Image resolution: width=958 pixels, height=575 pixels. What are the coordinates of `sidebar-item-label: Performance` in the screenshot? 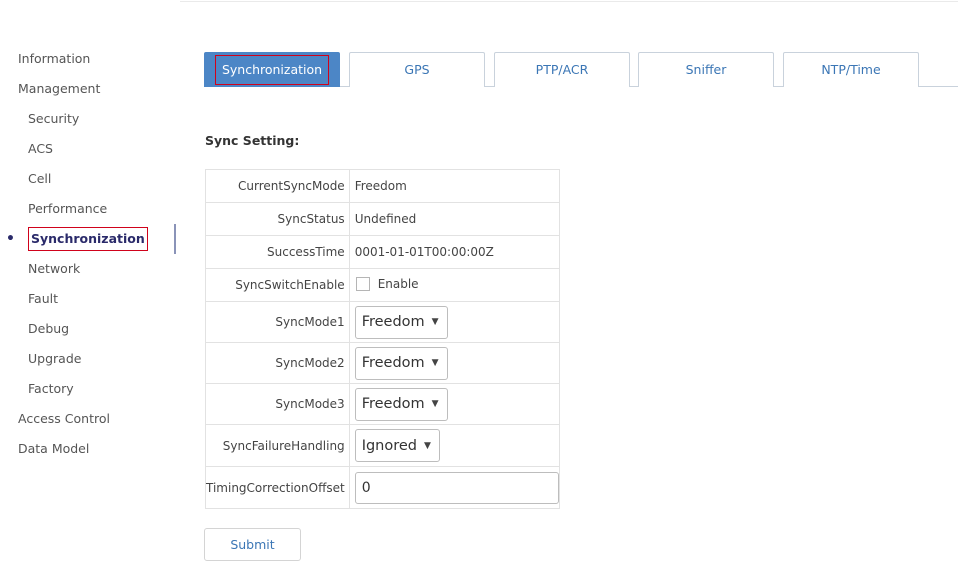 It's located at (68, 208).